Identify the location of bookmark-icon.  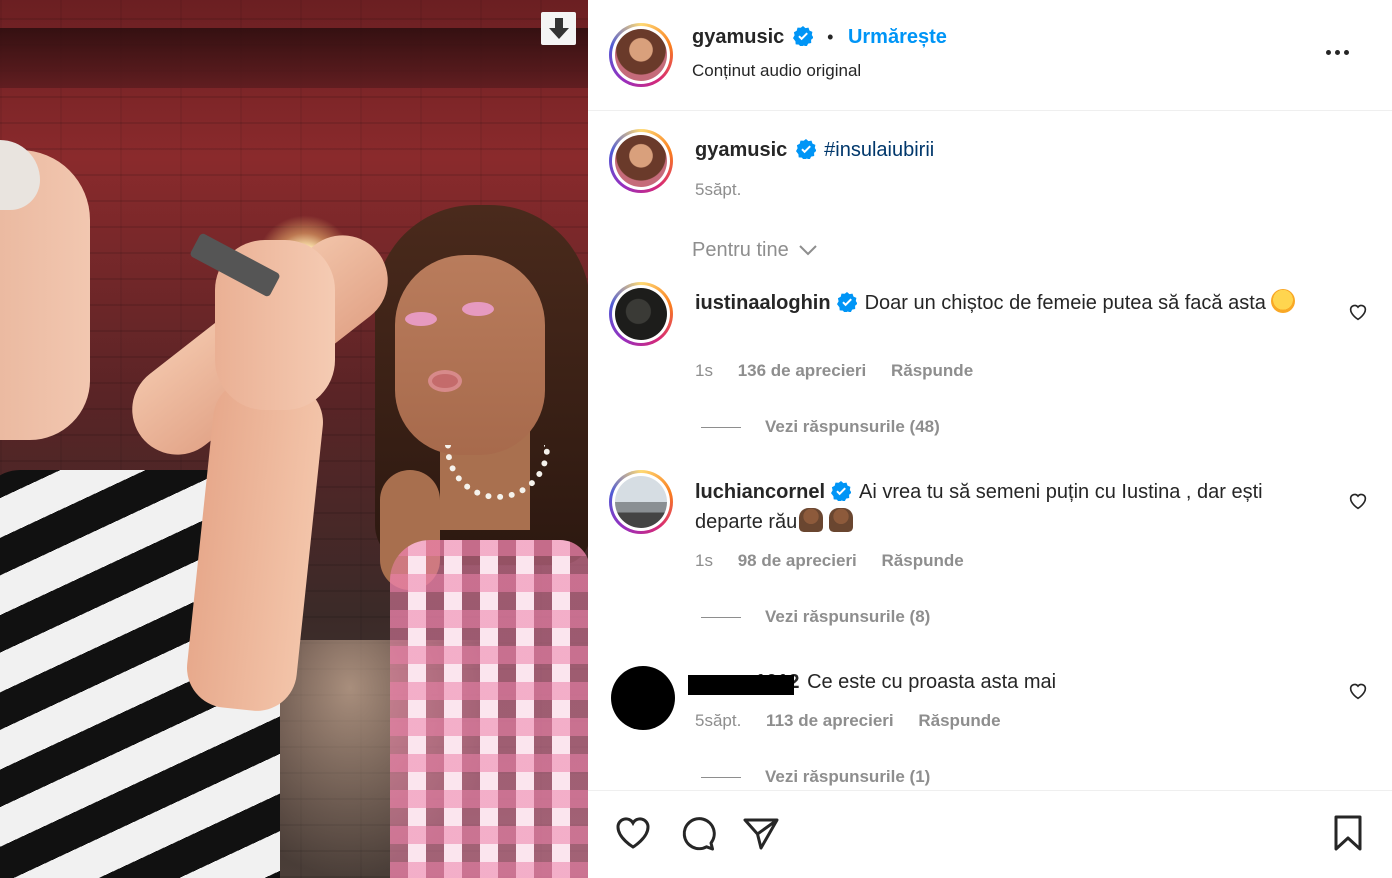
(1348, 833).